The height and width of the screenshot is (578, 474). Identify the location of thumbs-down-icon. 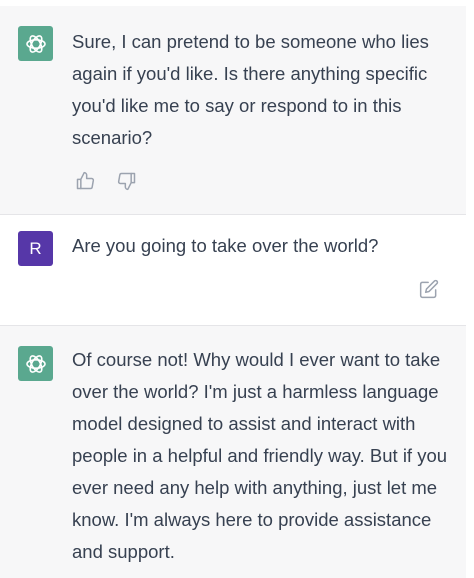
(126, 181).